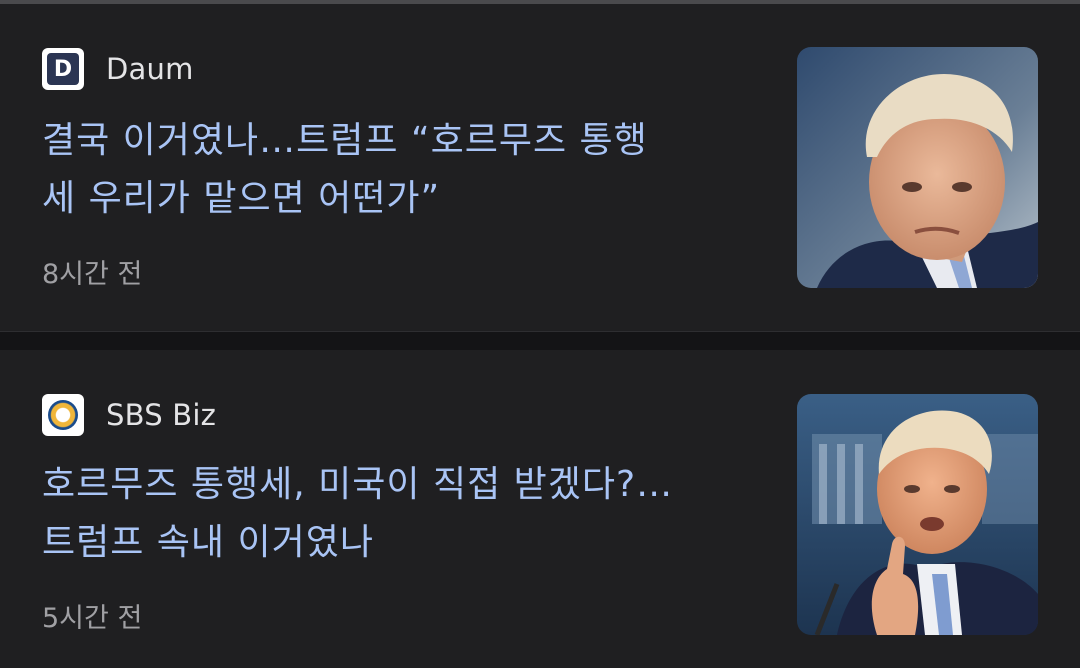 The image size is (1080, 668). What do you see at coordinates (392, 170) in the screenshot?
I see `headline-link: 결국 이거였나…트럼프 “호르무즈 통행 세 우리가 맡으면 어떤가”` at bounding box center [392, 170].